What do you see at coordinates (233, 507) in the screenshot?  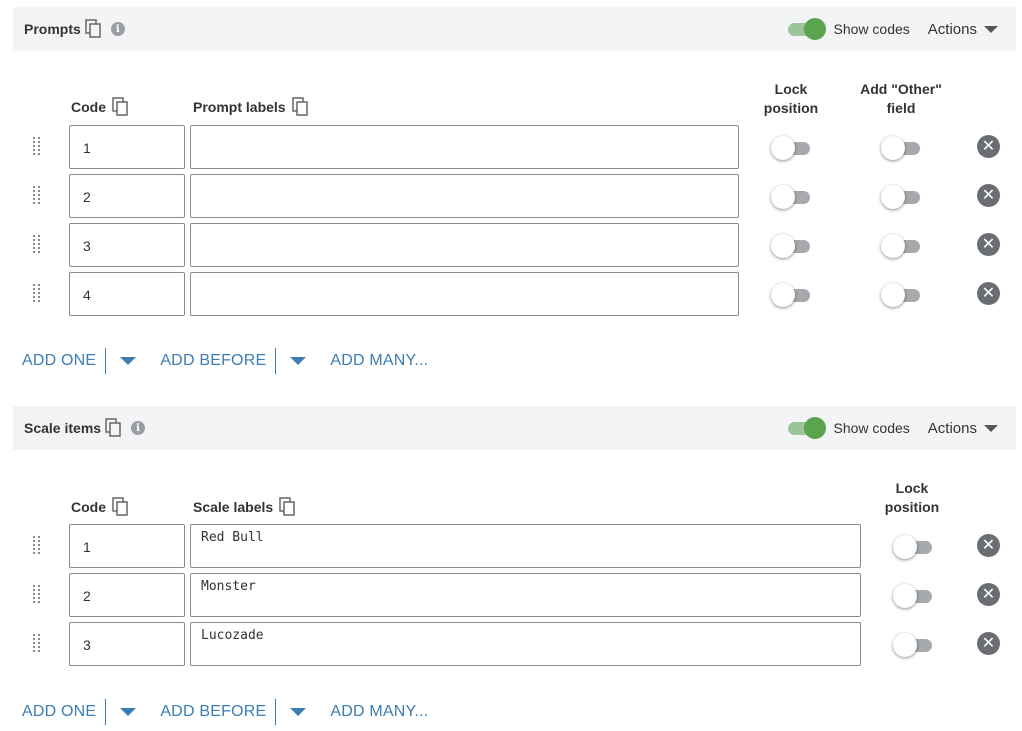 I see `labels-column-label: Scale labels` at bounding box center [233, 507].